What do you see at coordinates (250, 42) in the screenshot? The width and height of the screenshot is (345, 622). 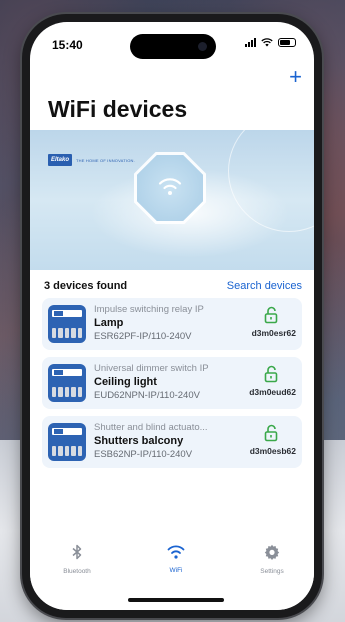 I see `signal-icon` at bounding box center [250, 42].